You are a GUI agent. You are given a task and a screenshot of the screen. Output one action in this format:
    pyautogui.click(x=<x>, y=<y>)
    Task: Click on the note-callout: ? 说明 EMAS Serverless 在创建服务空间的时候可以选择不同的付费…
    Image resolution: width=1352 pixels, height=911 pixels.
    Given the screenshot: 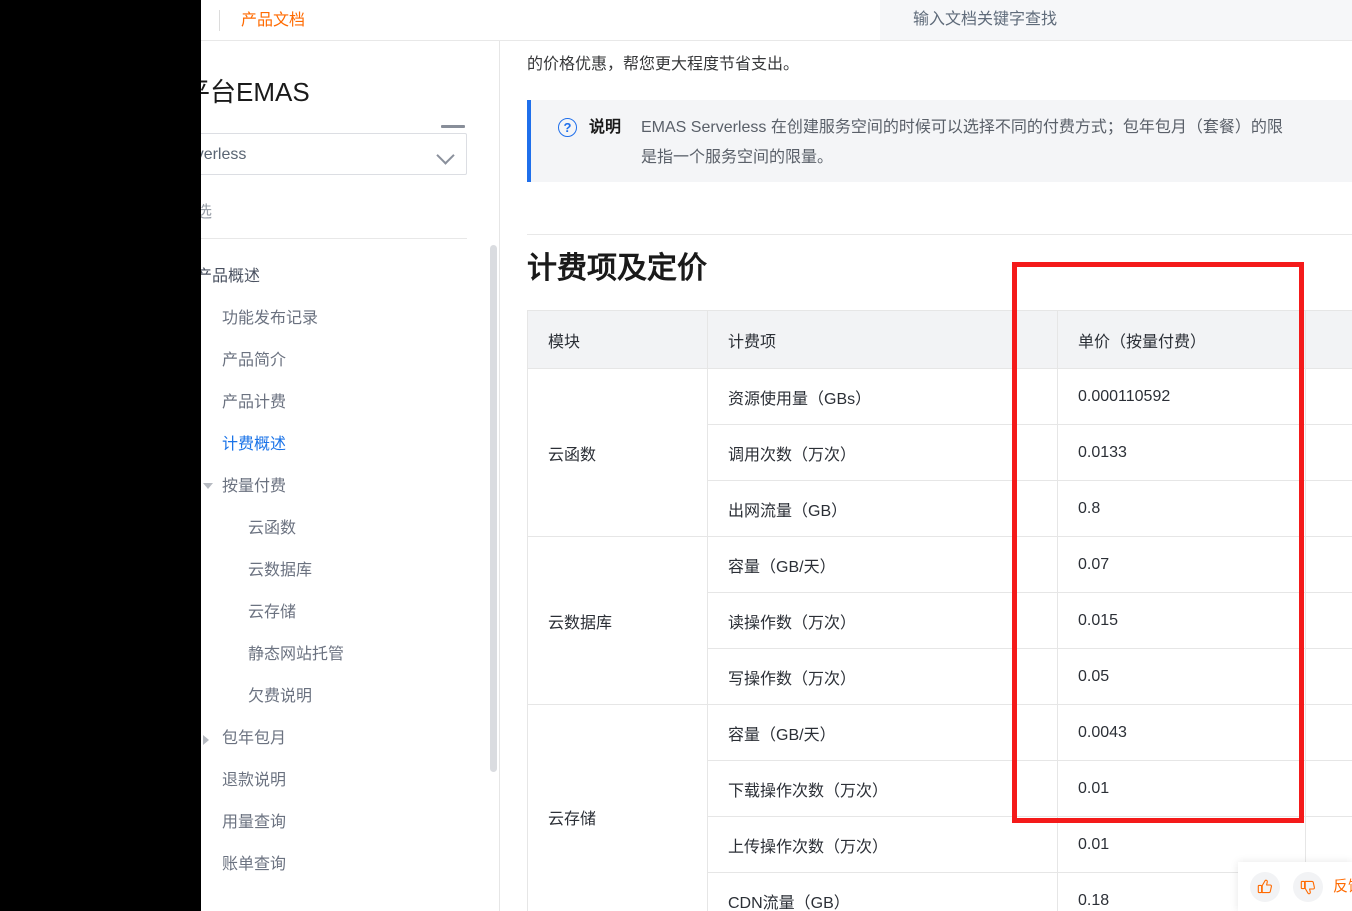 What is the action you would take?
    pyautogui.click(x=939, y=141)
    